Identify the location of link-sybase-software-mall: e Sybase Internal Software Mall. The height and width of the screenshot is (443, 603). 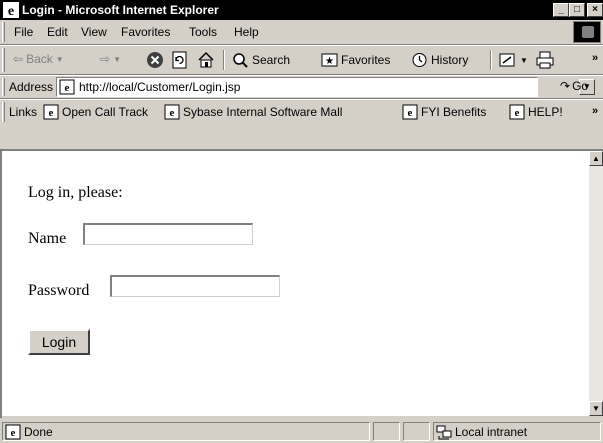
(253, 112).